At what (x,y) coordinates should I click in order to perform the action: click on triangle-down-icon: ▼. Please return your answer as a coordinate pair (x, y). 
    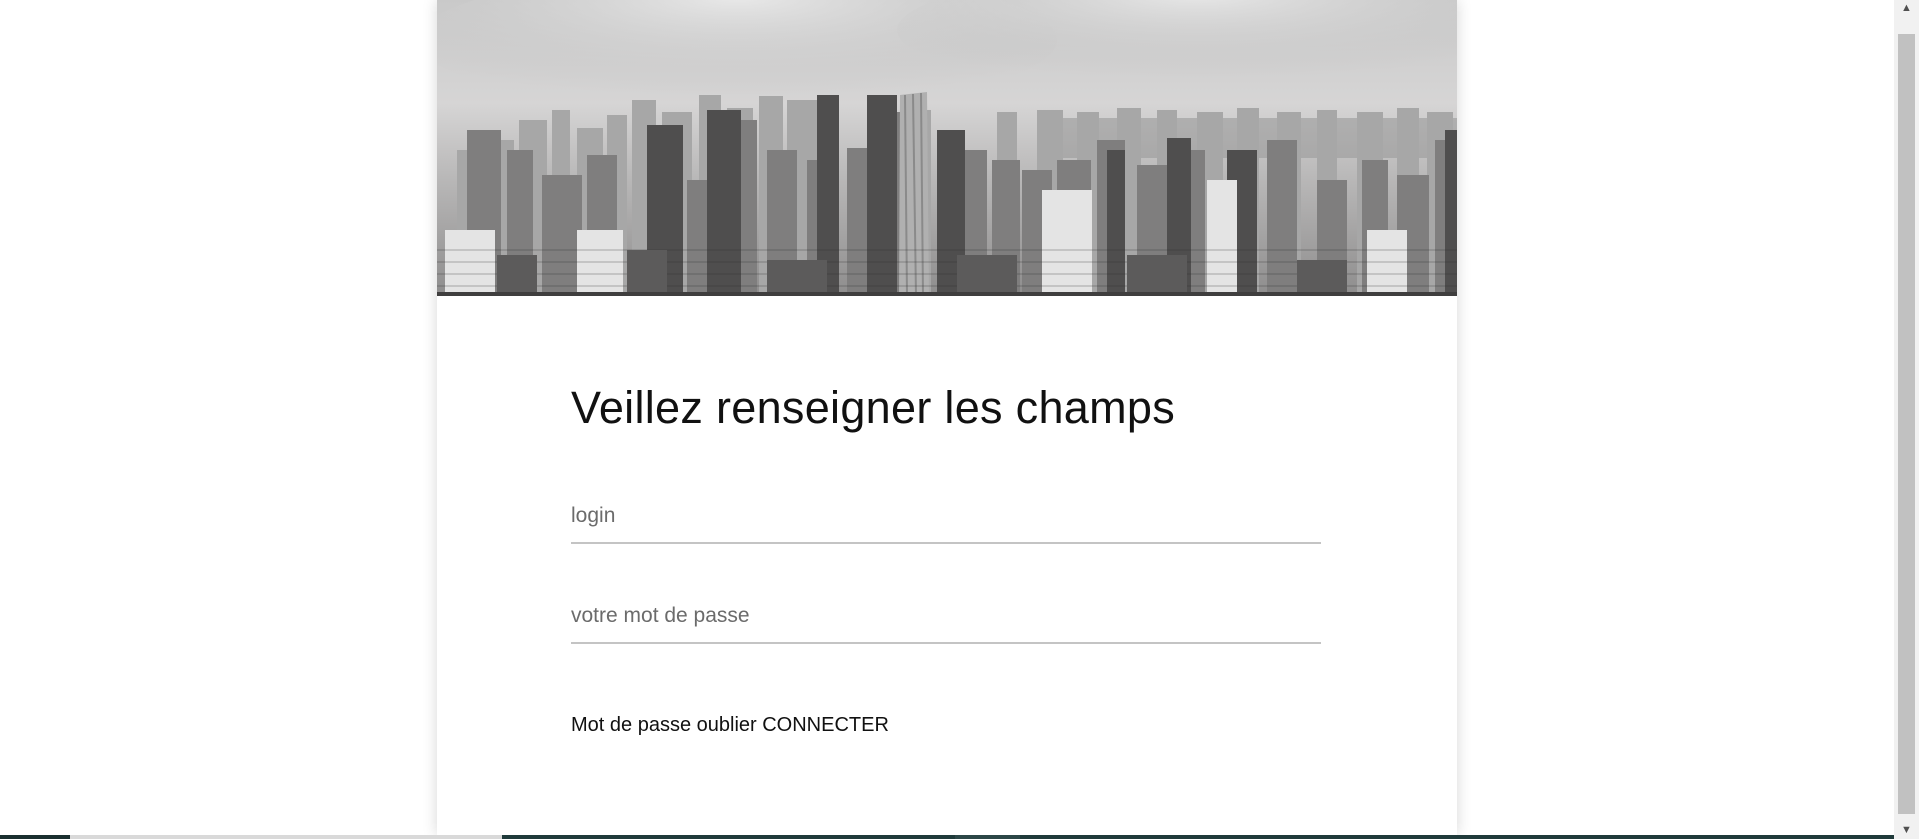
    Looking at the image, I should click on (1906, 830).